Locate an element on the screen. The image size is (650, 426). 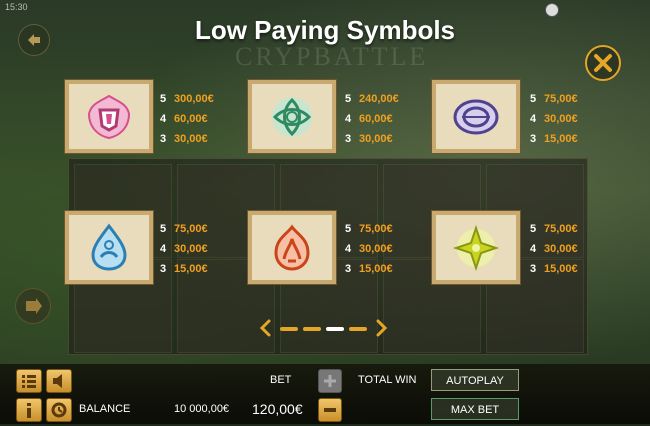
pay-value: 240,00€ is located at coordinates (379, 99).